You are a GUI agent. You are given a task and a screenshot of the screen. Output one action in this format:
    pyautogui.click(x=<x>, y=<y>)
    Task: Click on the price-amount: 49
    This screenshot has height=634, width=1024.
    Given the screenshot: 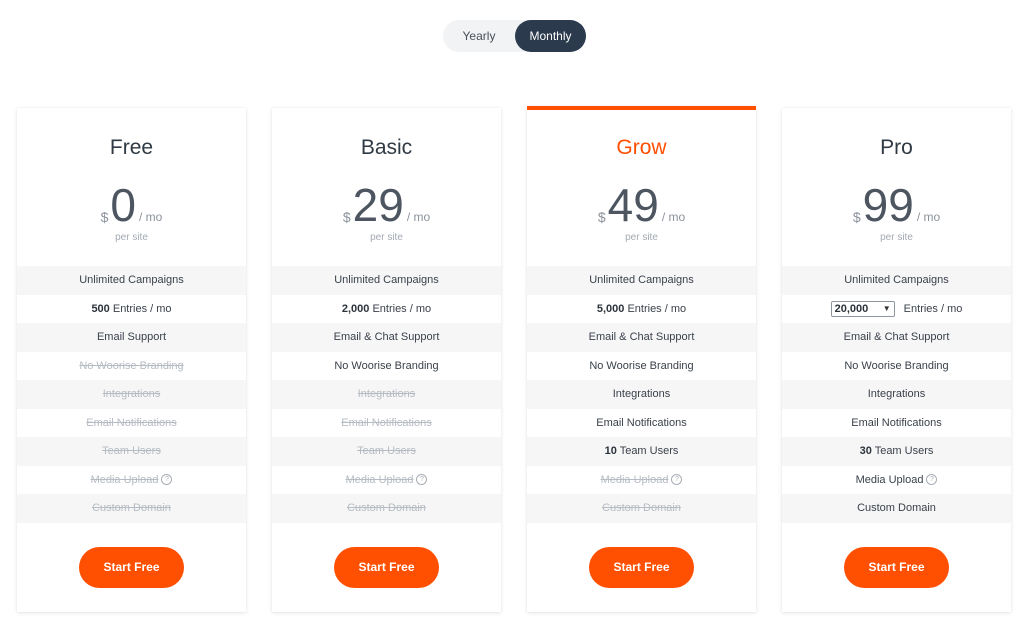 What is the action you would take?
    pyautogui.click(x=633, y=205)
    